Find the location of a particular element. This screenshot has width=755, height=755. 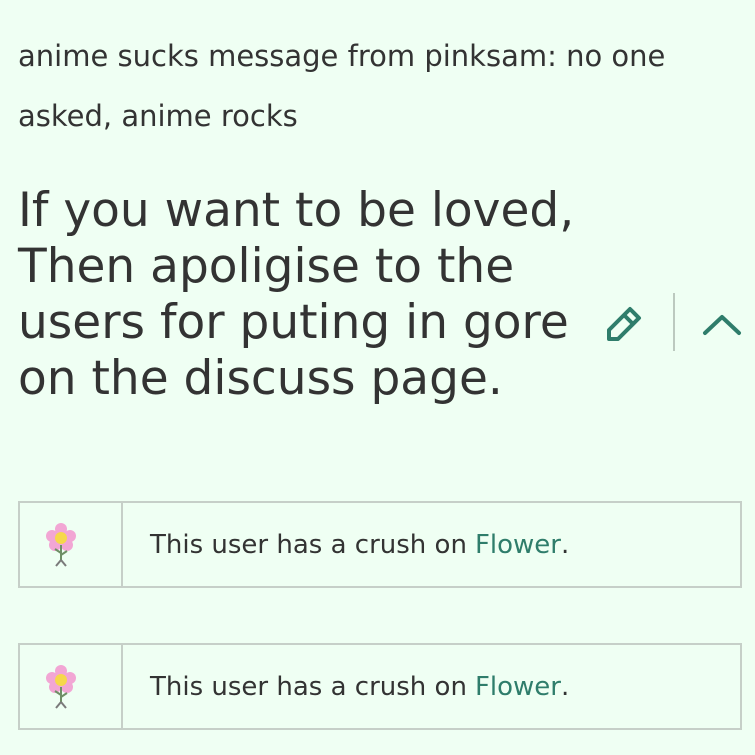

edit-section-button is located at coordinates (624, 324).